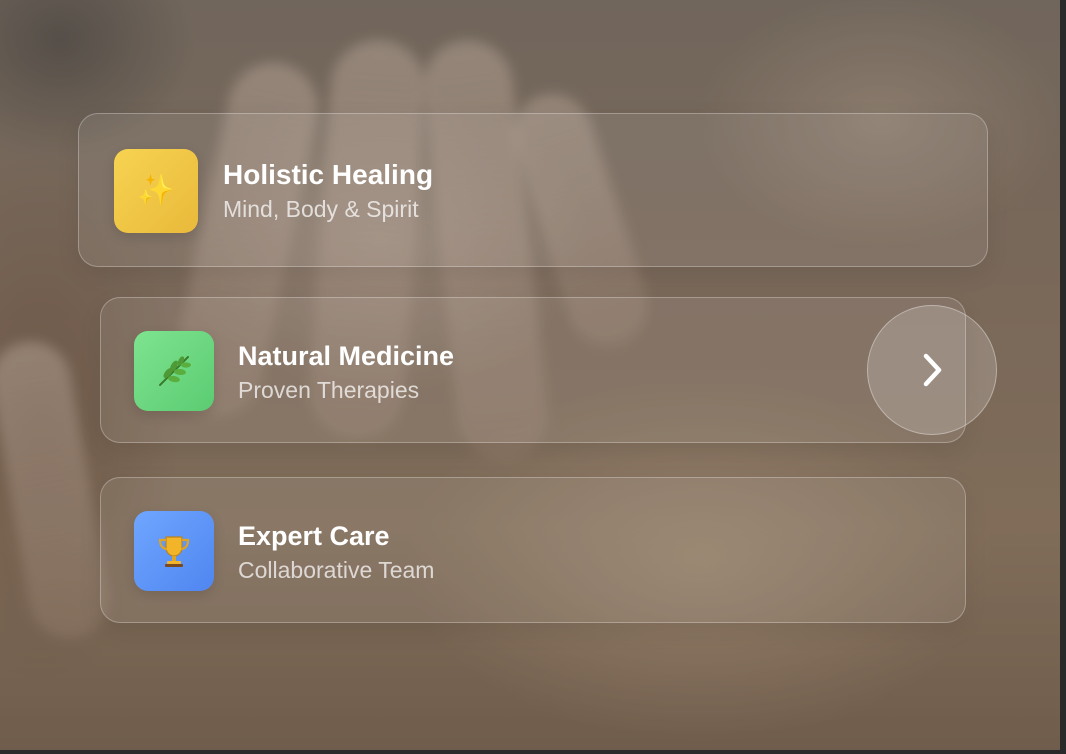  I want to click on feature-card-title: Expert Care, so click(314, 536).